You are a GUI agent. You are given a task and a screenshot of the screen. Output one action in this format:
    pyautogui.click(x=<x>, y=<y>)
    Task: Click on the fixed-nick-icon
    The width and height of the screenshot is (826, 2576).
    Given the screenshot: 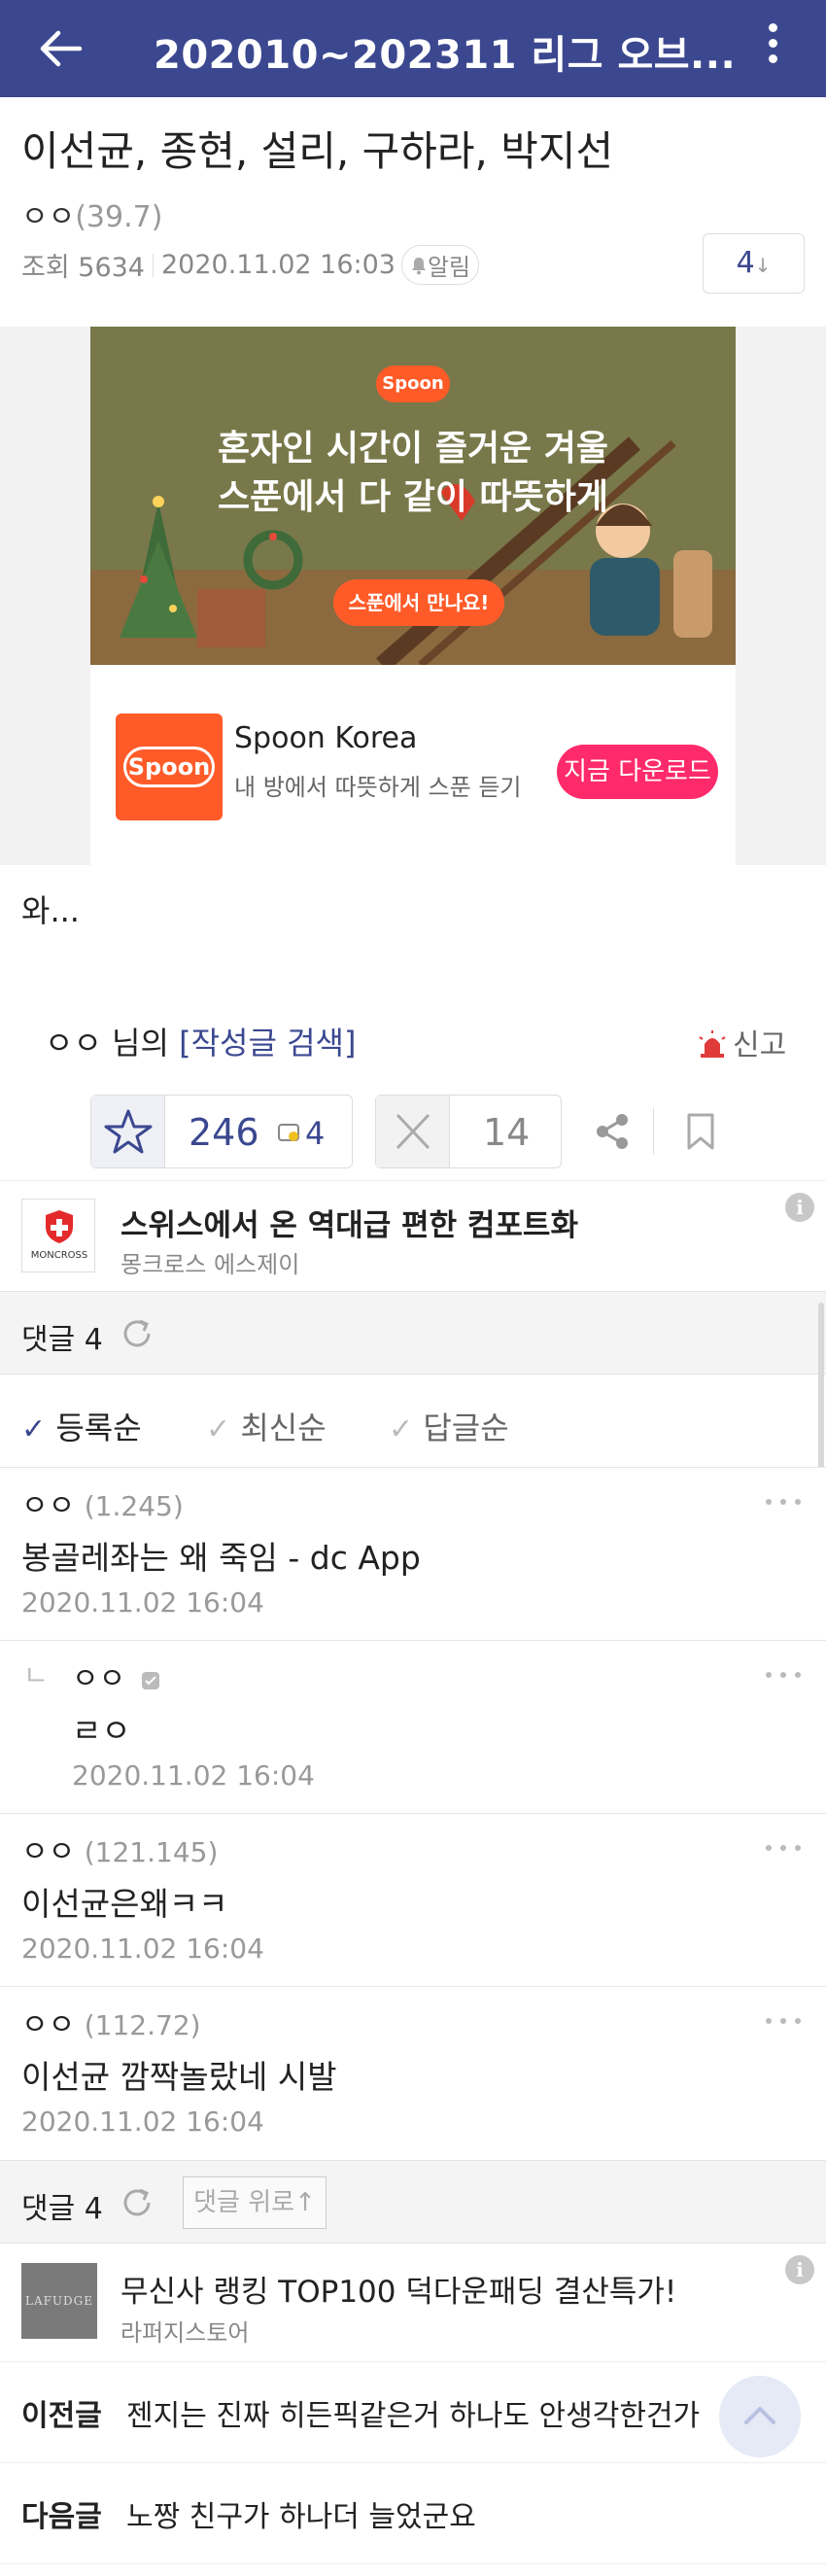 What is the action you would take?
    pyautogui.click(x=150, y=1680)
    